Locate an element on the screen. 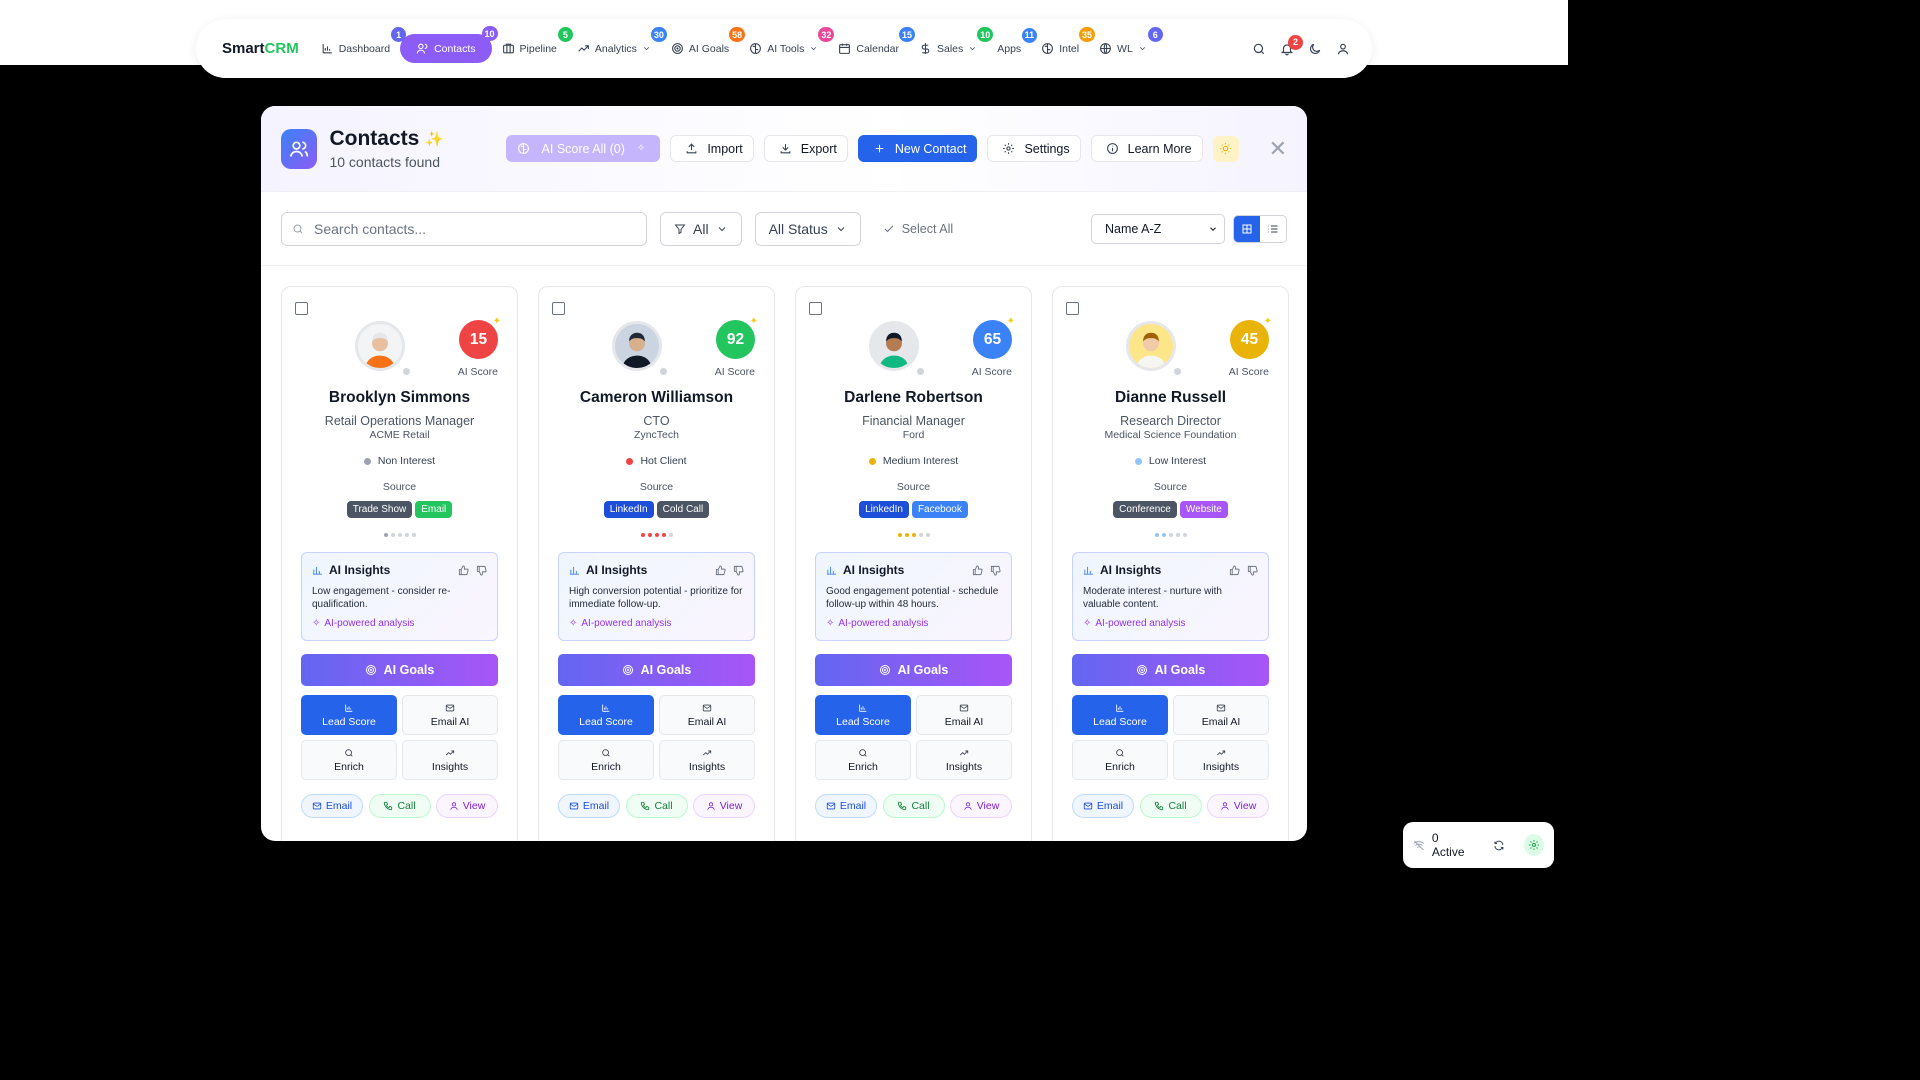 This screenshot has height=1080, width=1920. contact-name: Dianne Russell is located at coordinates (1170, 398).